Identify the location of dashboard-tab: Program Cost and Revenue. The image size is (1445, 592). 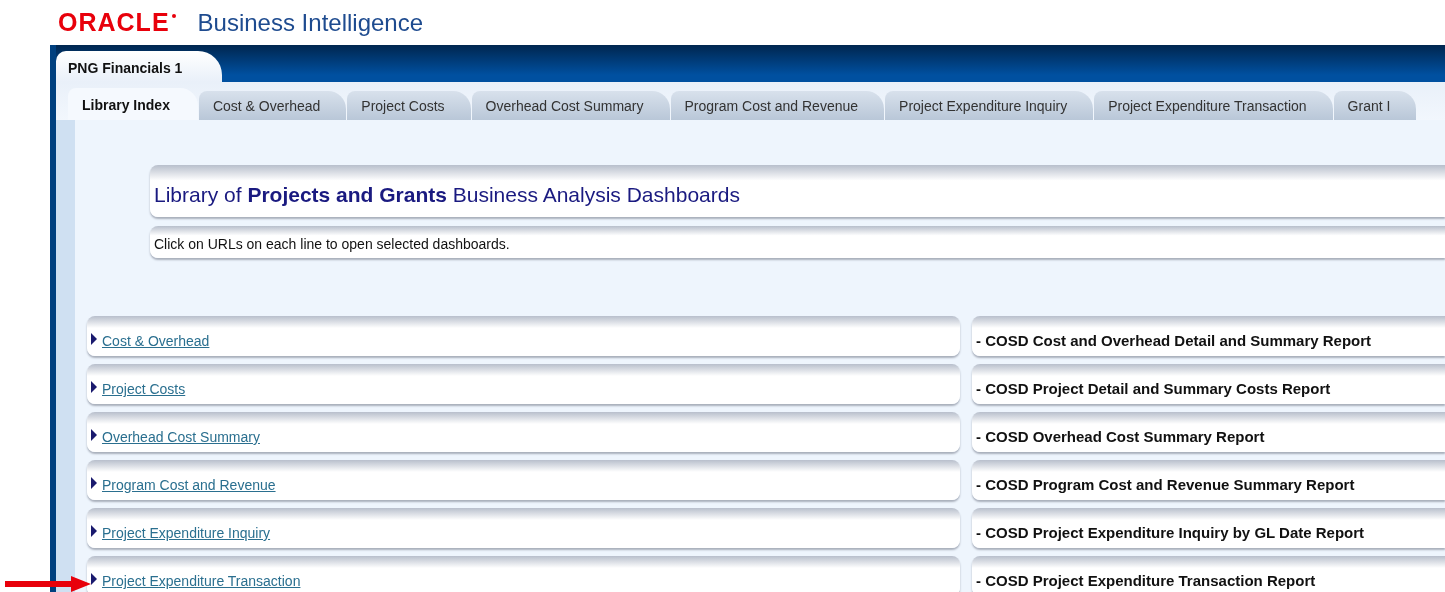
(777, 105).